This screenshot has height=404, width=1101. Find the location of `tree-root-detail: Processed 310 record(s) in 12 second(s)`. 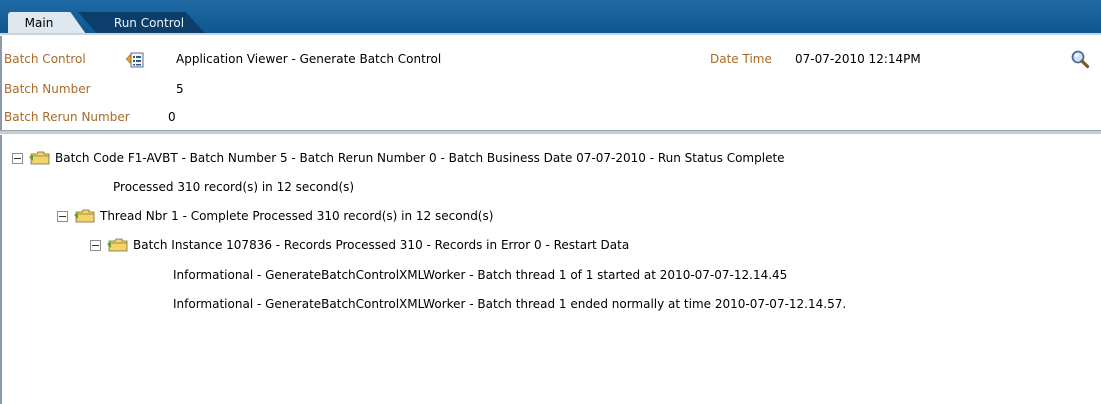

tree-root-detail: Processed 310 record(s) in 12 second(s) is located at coordinates (233, 187).